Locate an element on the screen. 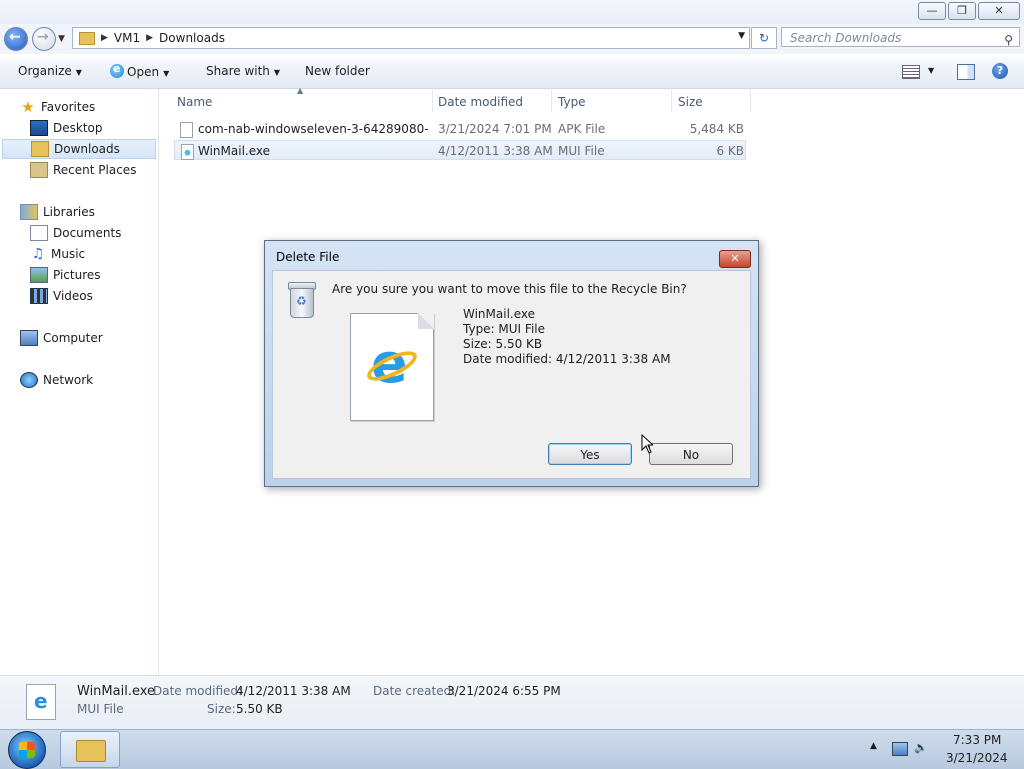 This screenshot has height=769, width=1024. details-date-created: 3/21/2024 6:55 PM is located at coordinates (504, 691).